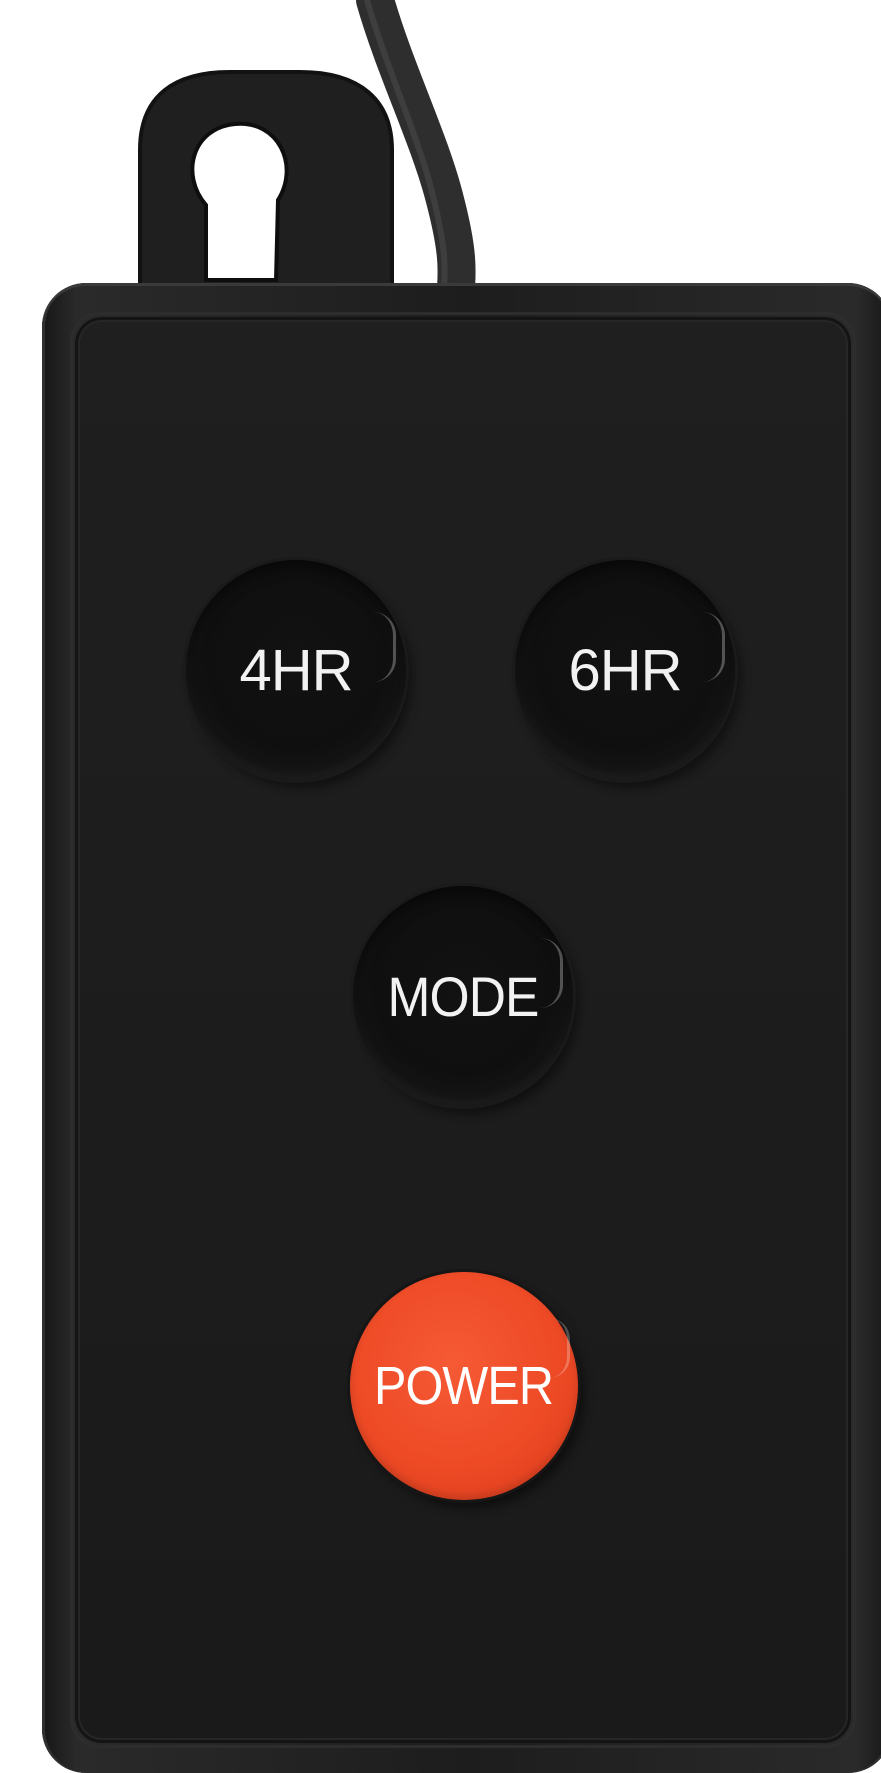 This screenshot has width=881, height=1773. I want to click on timer-6hr-label: 6HR, so click(625, 670).